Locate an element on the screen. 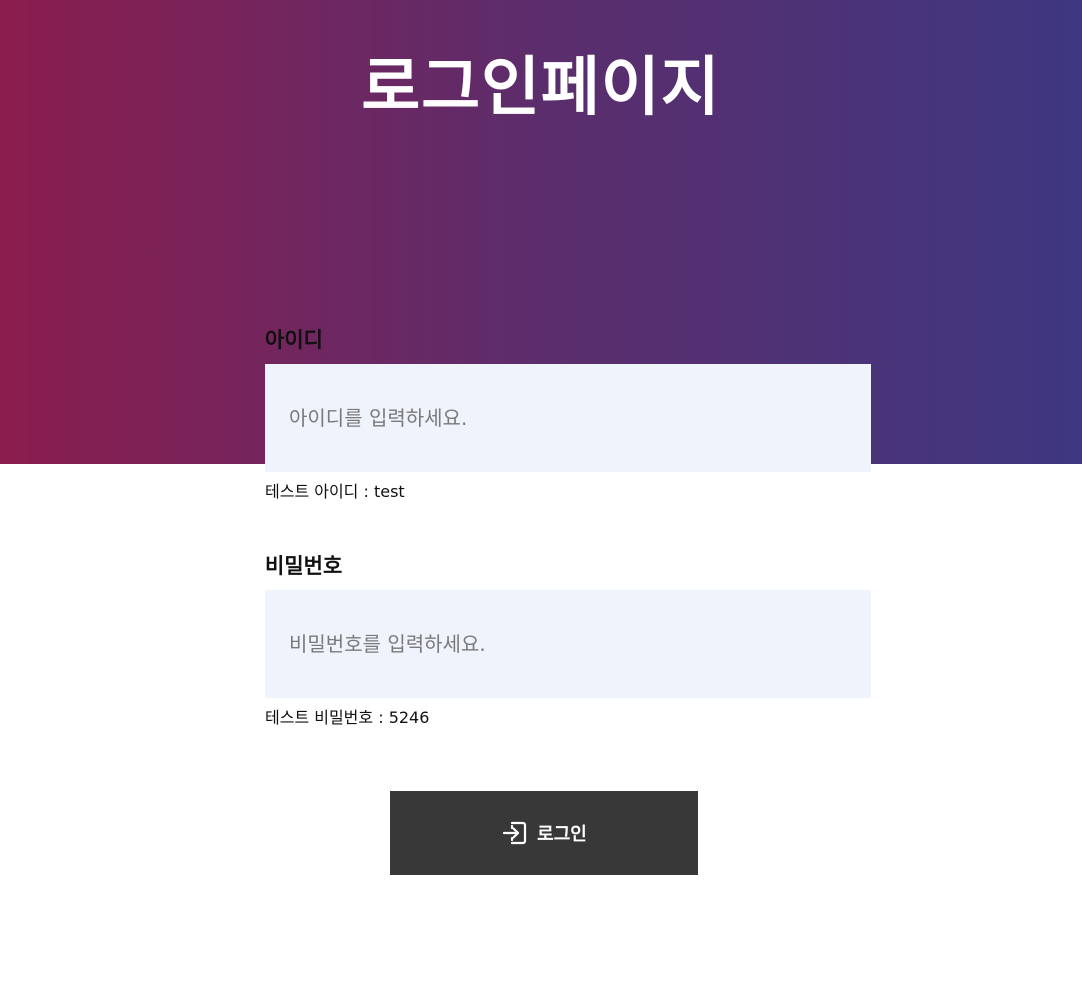  field-spacer is located at coordinates (568, 529).